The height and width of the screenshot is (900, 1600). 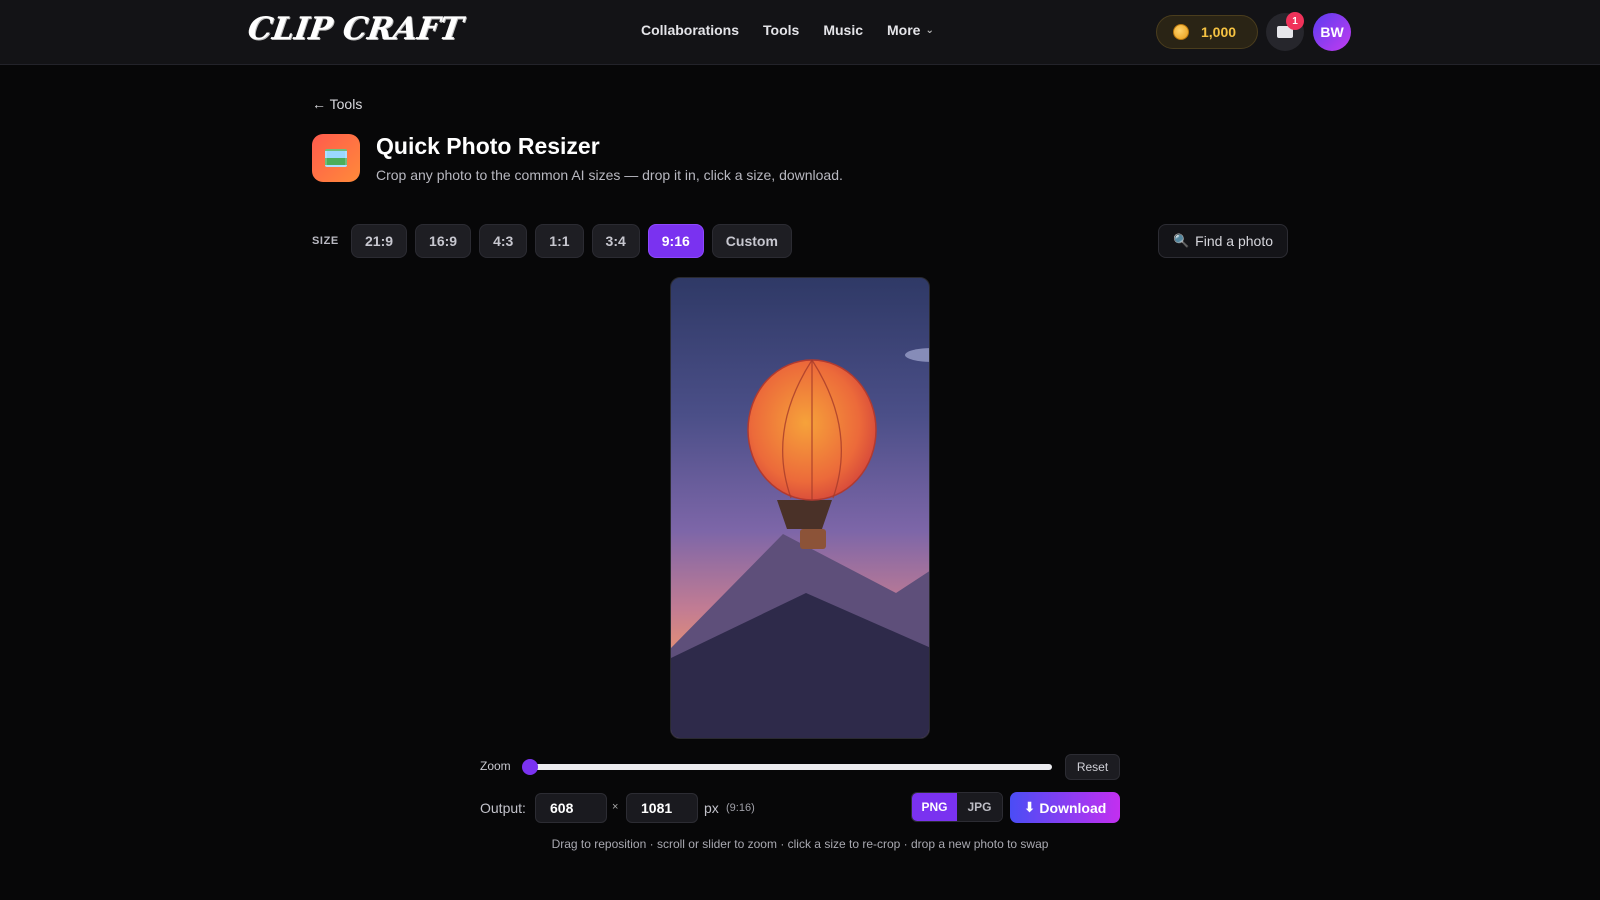 I want to click on format-png-button: PNG, so click(x=934, y=807).